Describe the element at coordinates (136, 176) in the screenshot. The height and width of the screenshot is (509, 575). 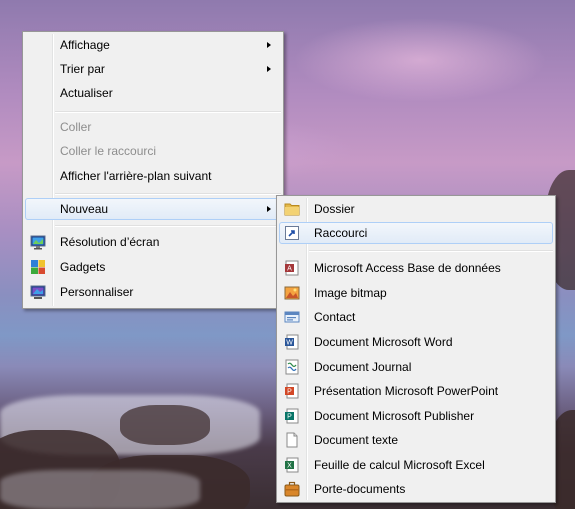
I see `menu-item-label: Afficher l'arrière-plan suivant` at that location.